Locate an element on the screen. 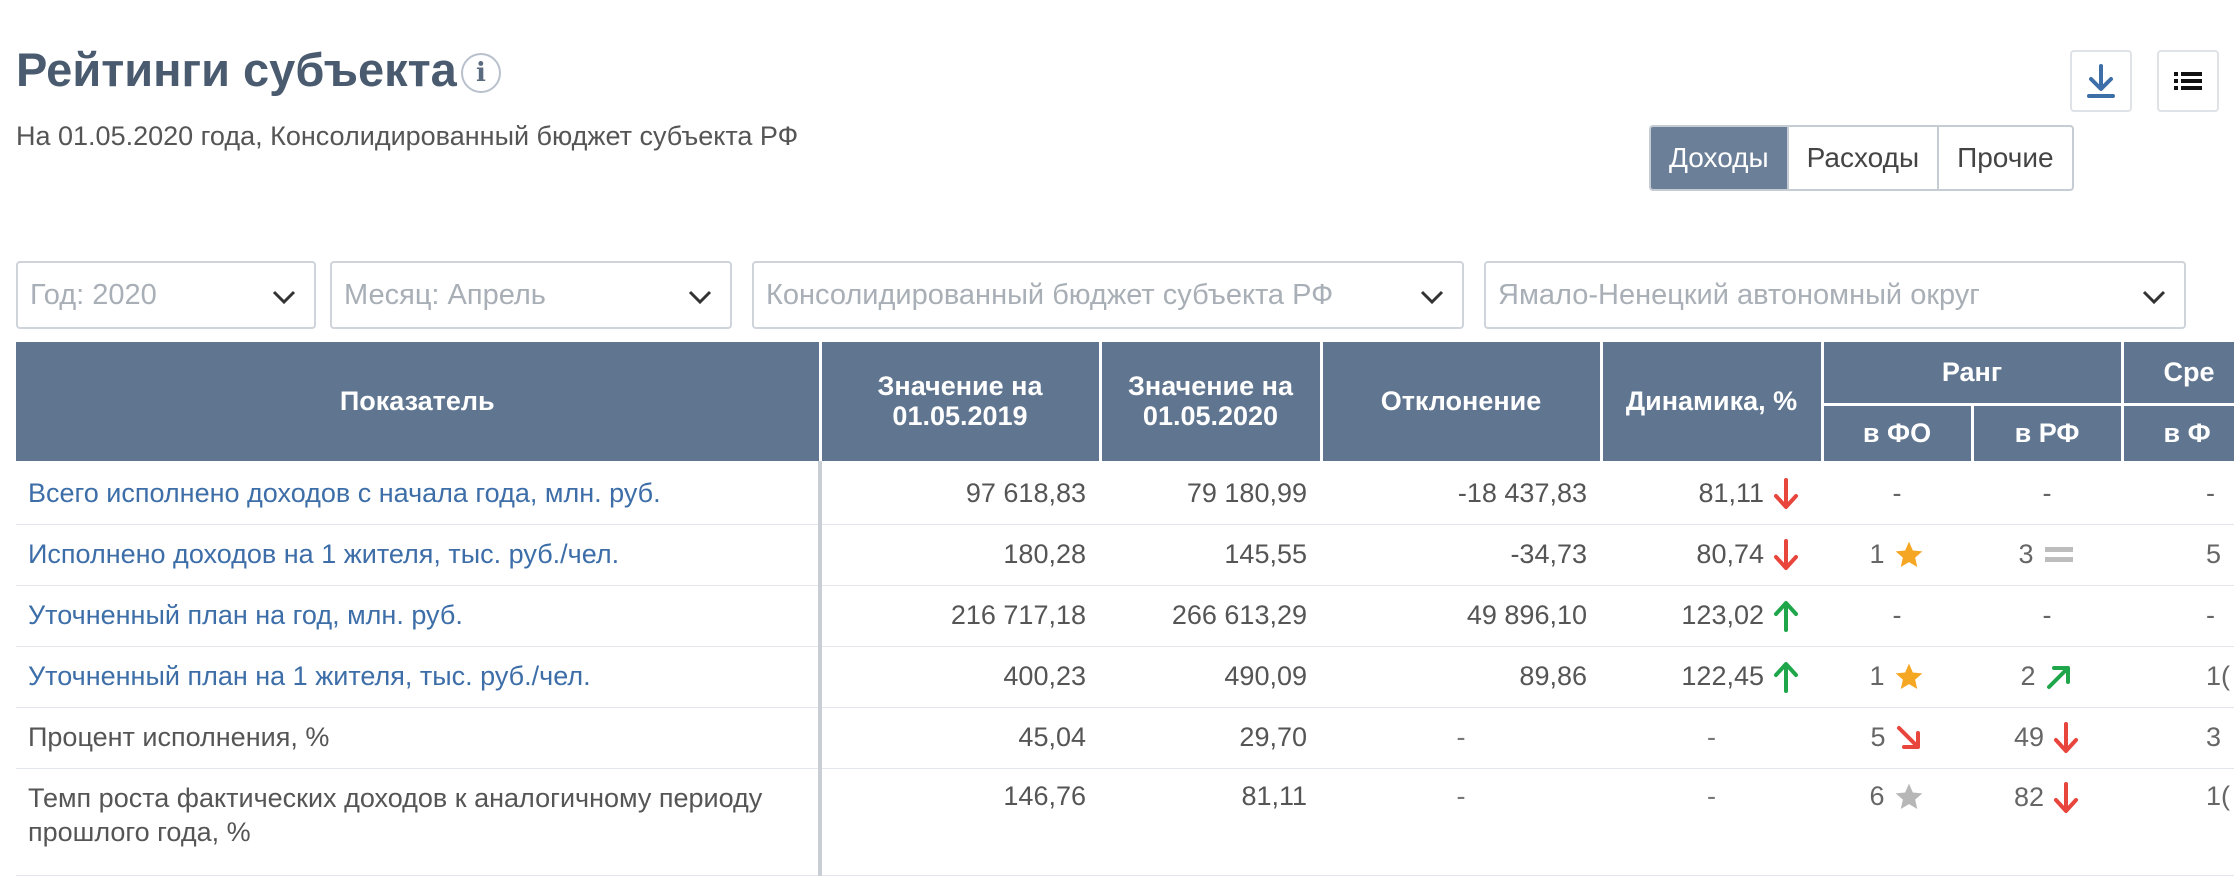  region-select-value: Ямало-Ненецкий автономный округ is located at coordinates (1739, 295).